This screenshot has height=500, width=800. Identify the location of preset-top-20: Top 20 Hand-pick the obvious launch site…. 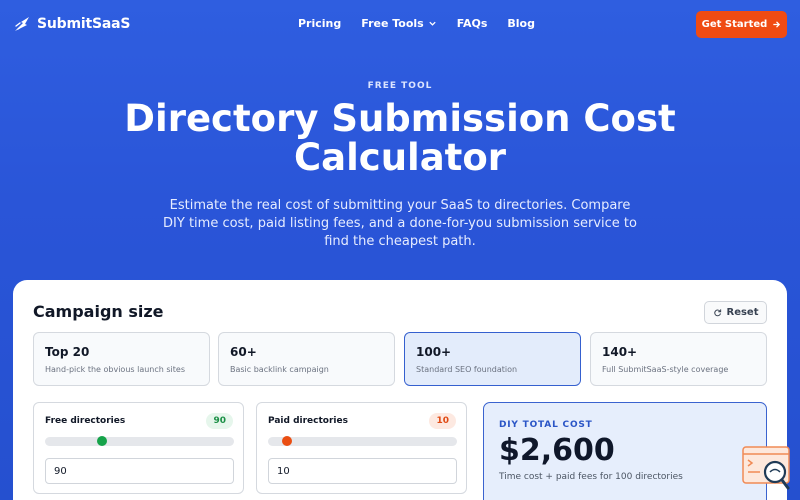
(121, 359).